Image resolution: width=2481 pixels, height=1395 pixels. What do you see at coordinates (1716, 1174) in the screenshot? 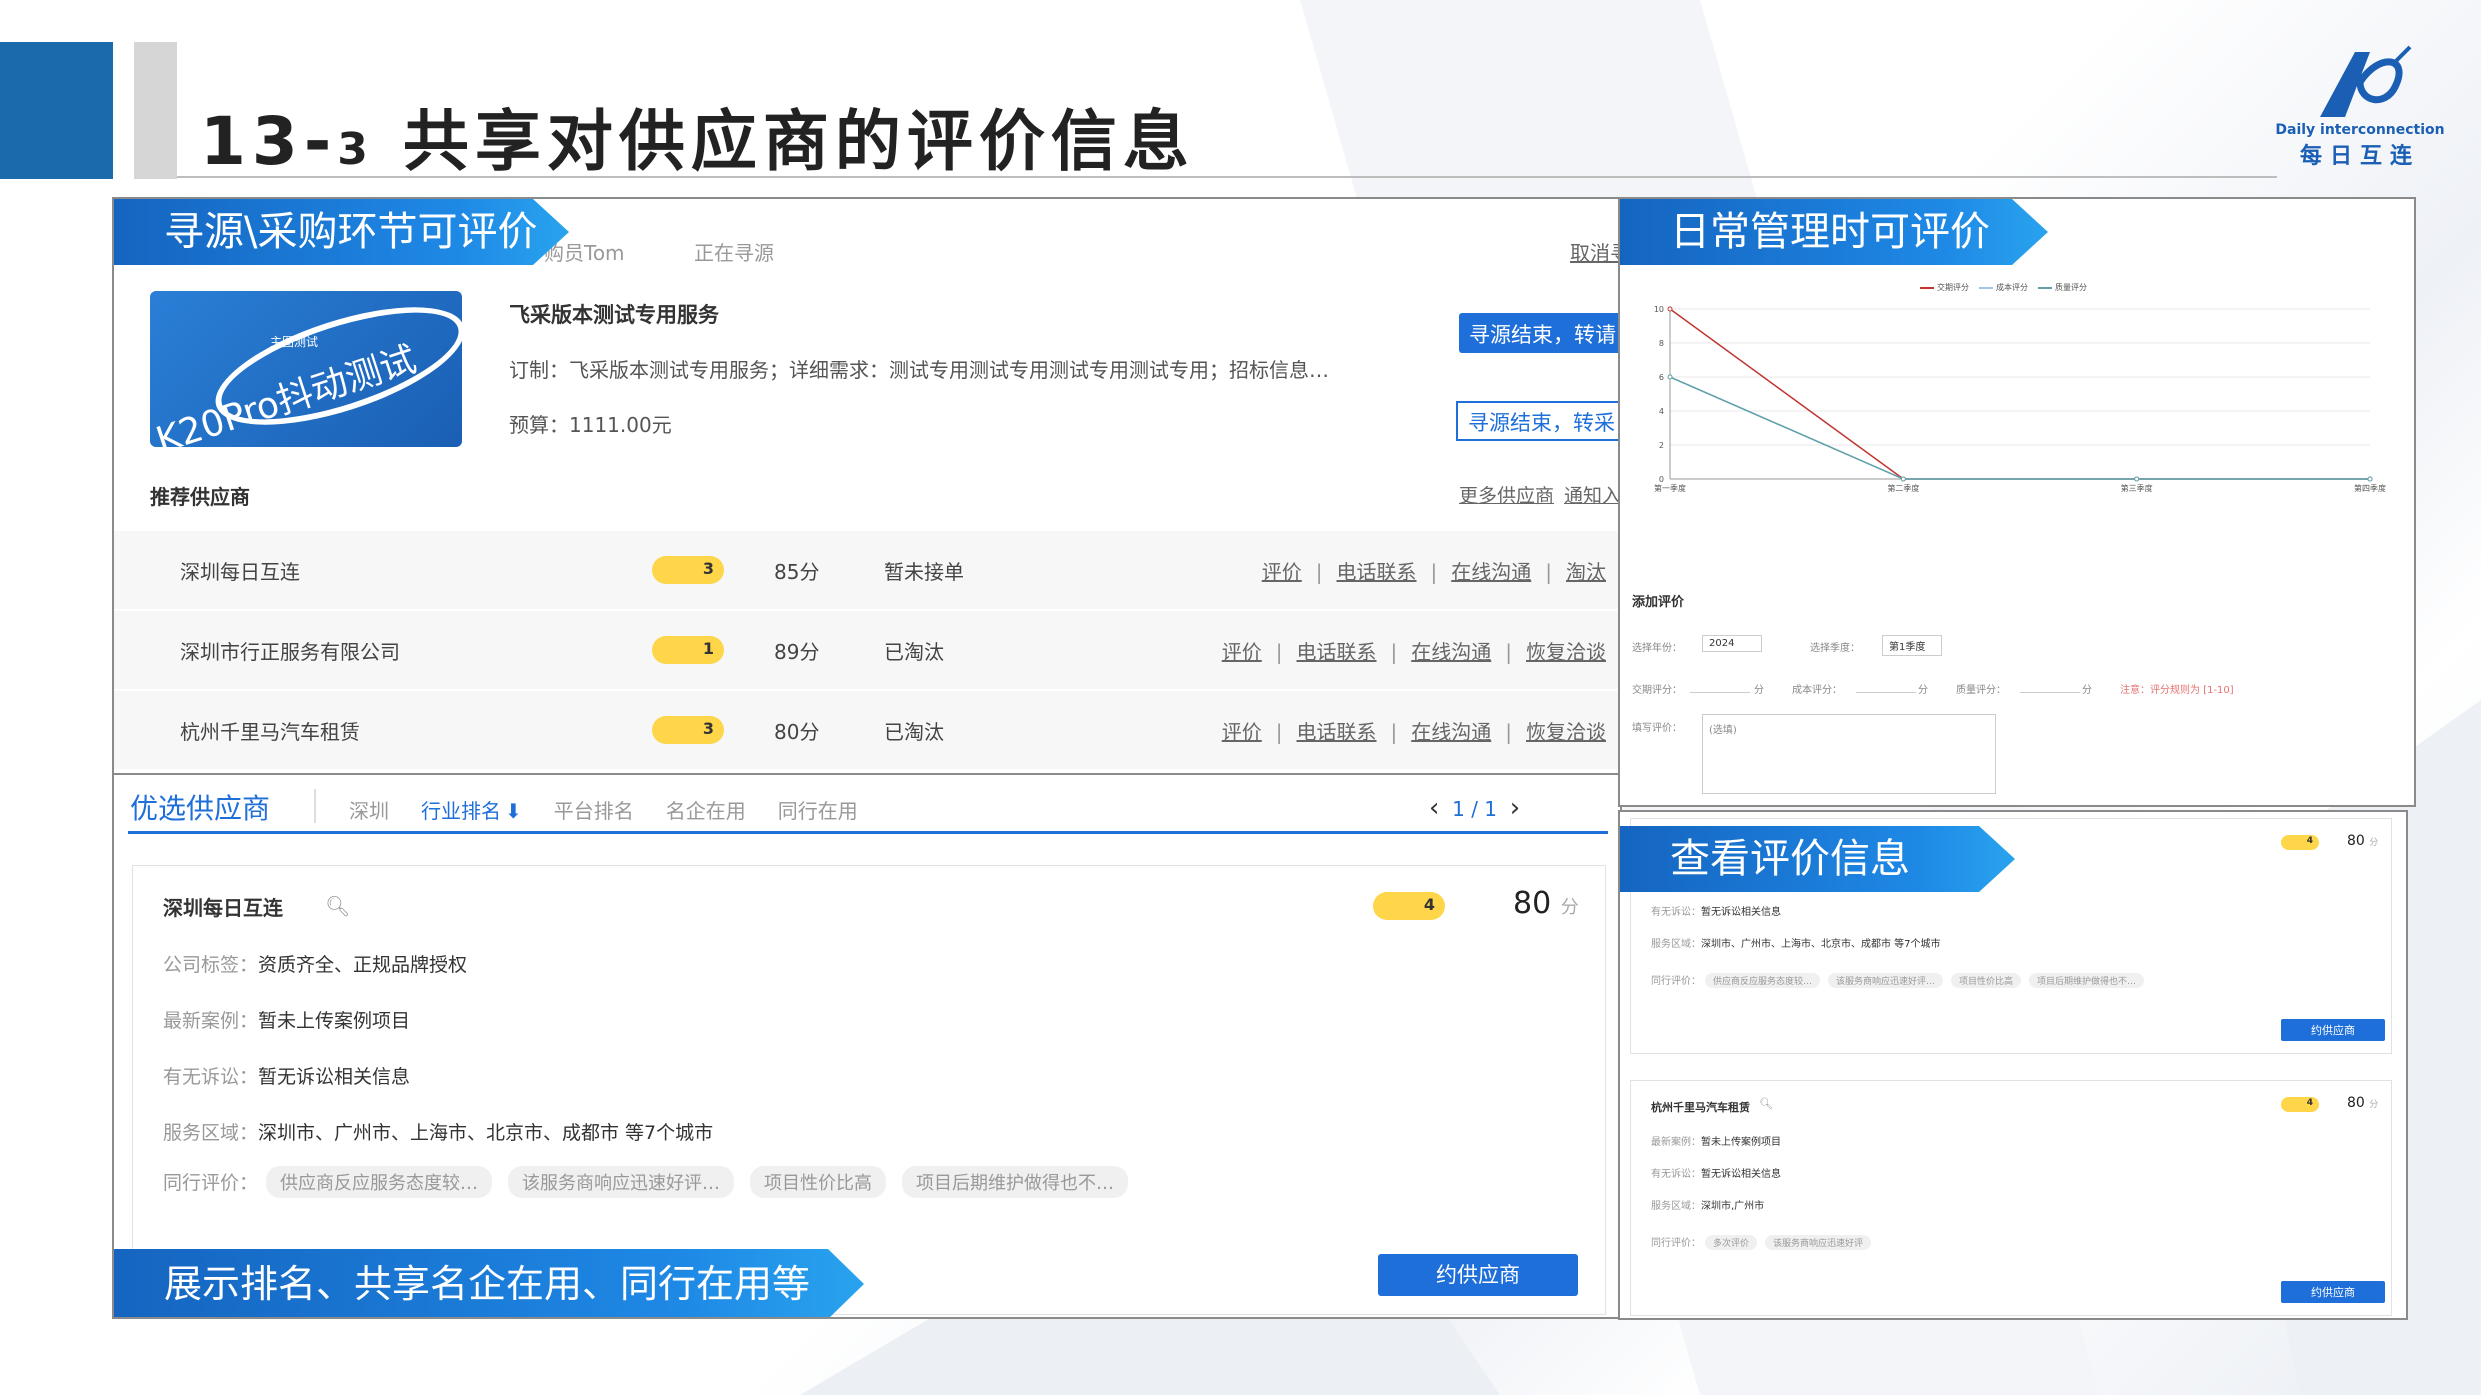
I see `info-row: 有无诉讼：暂无诉讼相关信息` at bounding box center [1716, 1174].